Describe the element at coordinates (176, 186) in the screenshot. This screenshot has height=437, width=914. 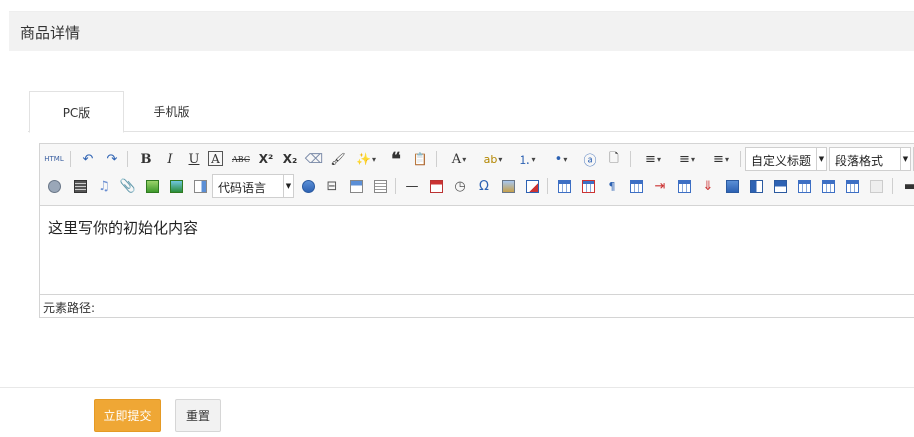
I see `multi-image-icon` at that location.